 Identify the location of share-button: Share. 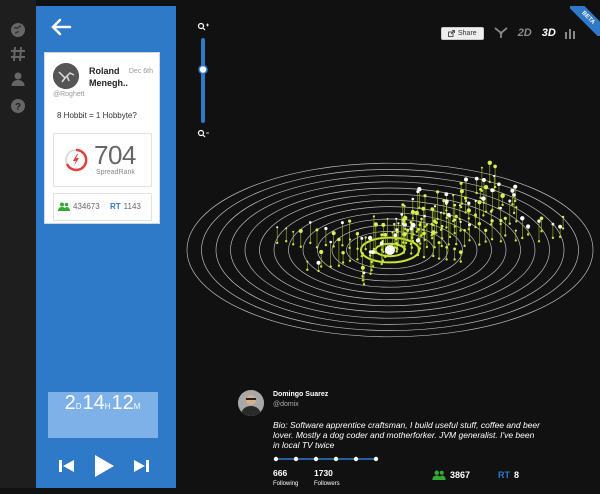
(462, 33).